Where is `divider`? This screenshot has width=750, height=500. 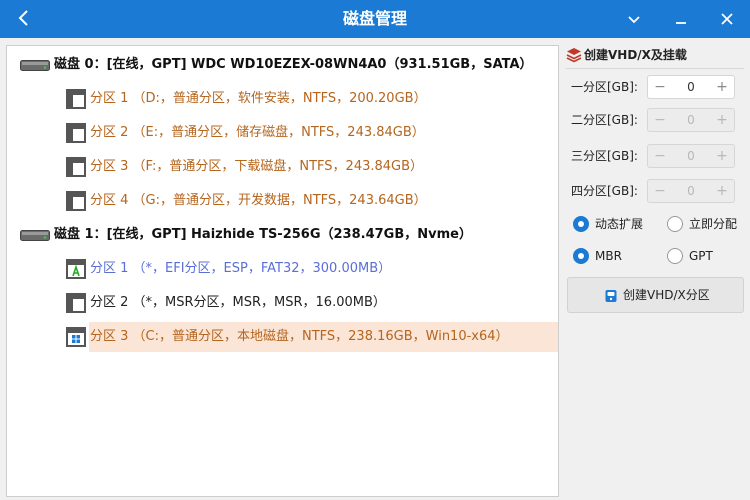
divider is located at coordinates (655, 68).